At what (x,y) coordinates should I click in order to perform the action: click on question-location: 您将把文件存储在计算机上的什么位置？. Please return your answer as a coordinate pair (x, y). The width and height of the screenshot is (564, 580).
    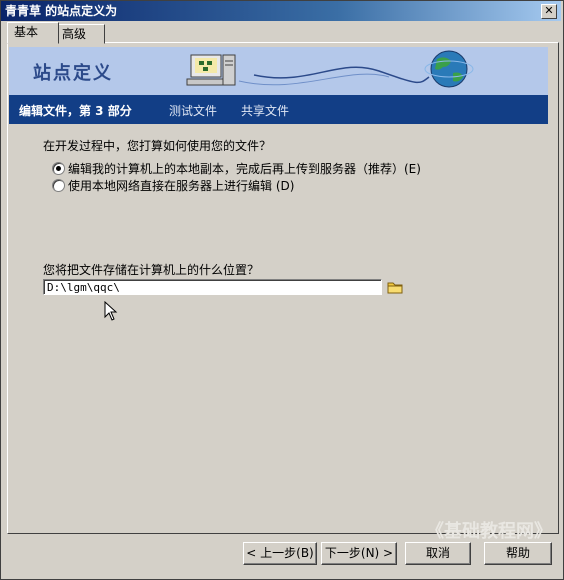
    Looking at the image, I should click on (151, 270).